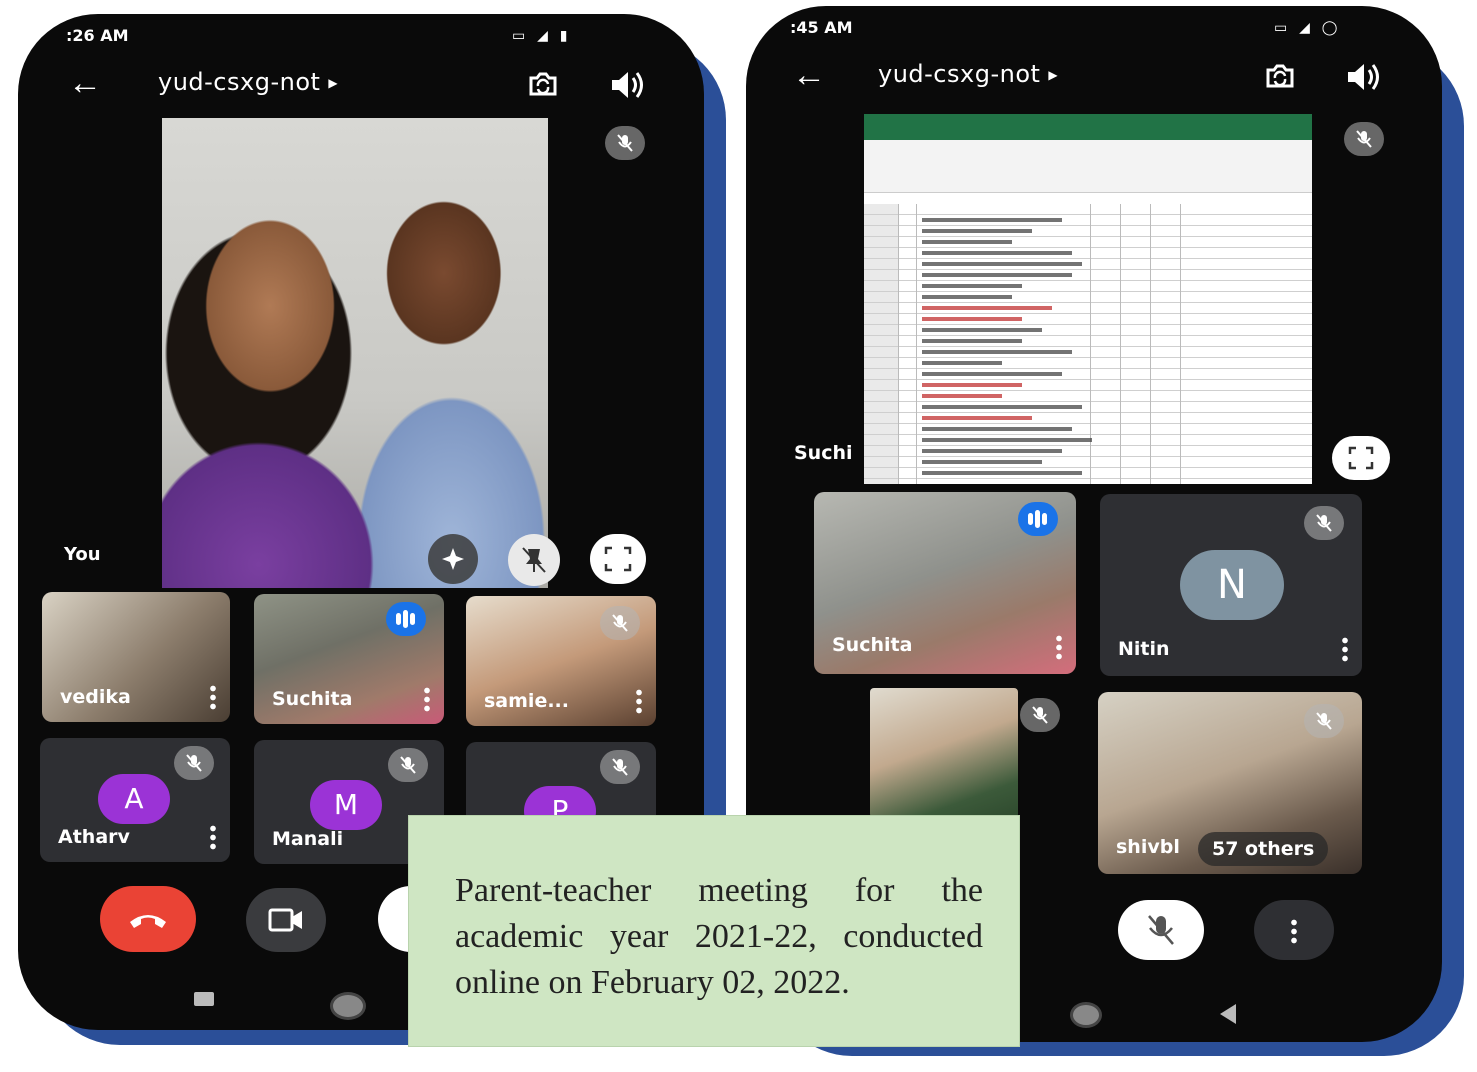  I want to click on camera-toggle-button, so click(286, 920).